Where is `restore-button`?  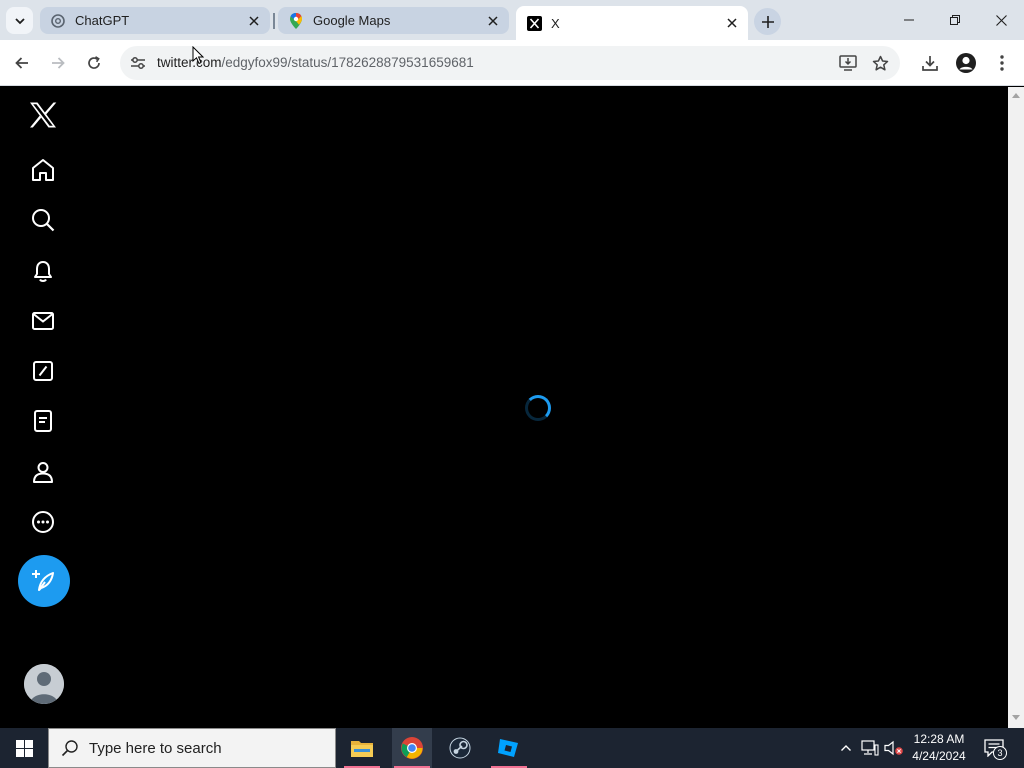 restore-button is located at coordinates (955, 20).